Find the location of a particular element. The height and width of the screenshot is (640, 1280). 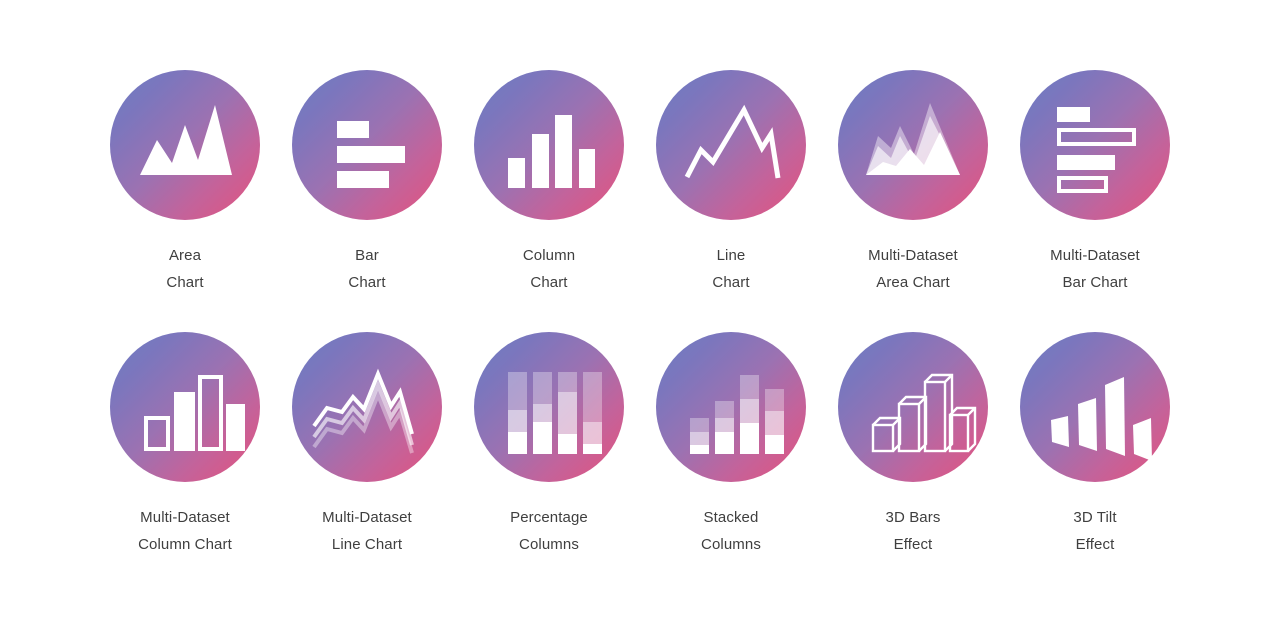

icon-label: Percentage Columns is located at coordinates (549, 531).